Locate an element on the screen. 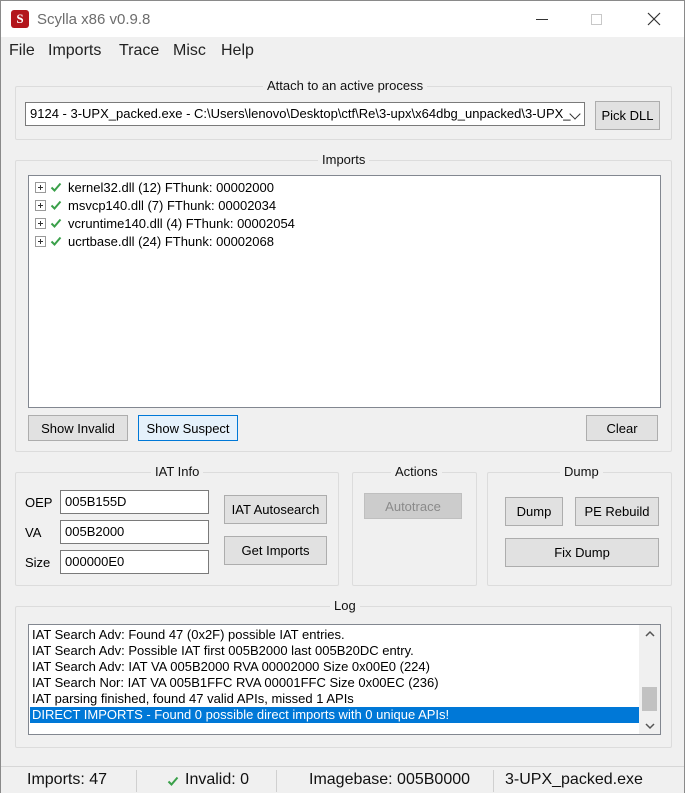  get-imports-button: Get Imports is located at coordinates (275, 550).